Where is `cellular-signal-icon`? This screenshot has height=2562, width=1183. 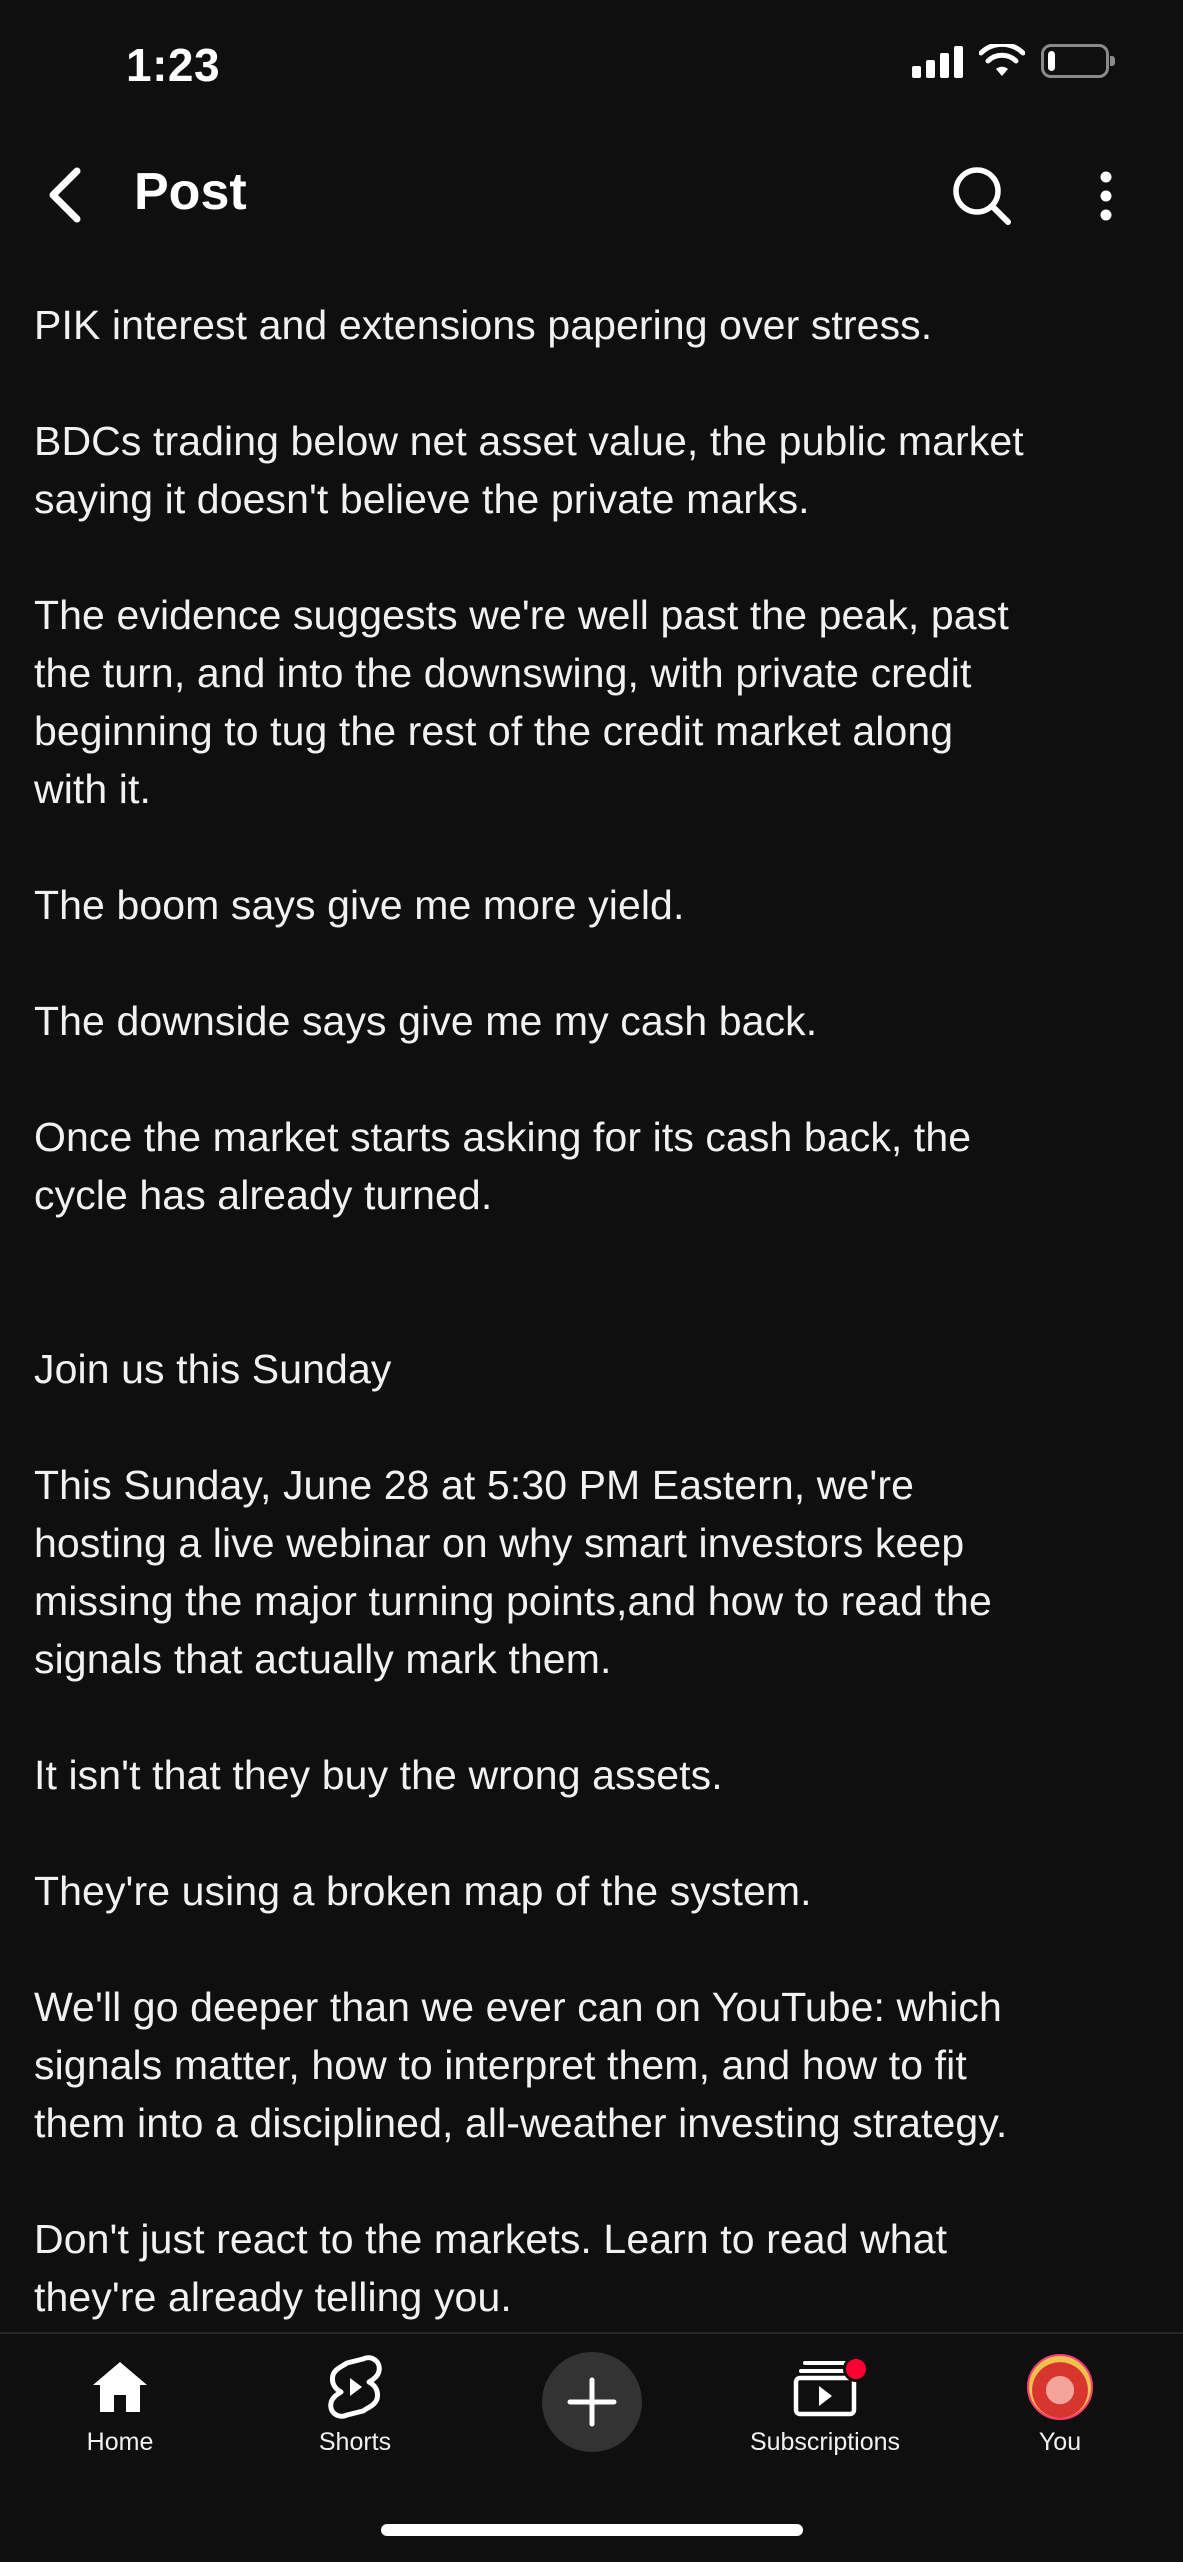
cellular-signal-icon is located at coordinates (937, 61).